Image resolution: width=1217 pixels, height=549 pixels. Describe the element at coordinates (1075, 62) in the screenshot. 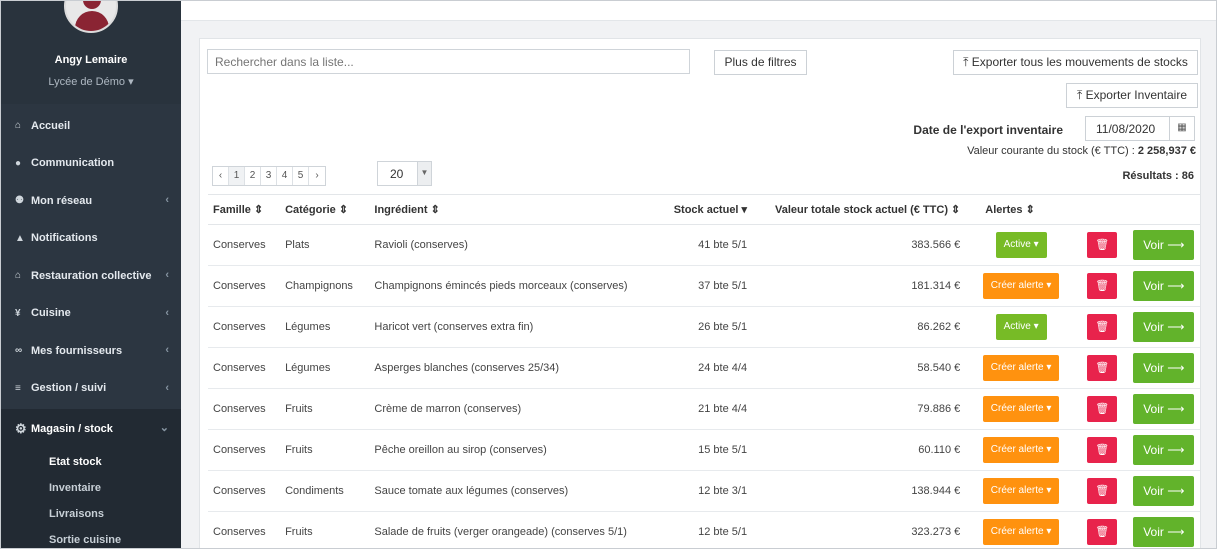

I see `export-movements-button: ⤒ Exporter tous les mouvements de stocks` at that location.